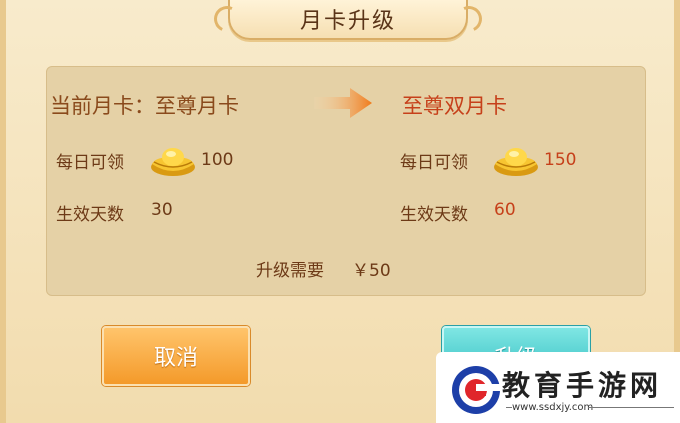  I want to click on site-watermark: 教育手游网 www.ssdxjy.com, so click(558, 387).